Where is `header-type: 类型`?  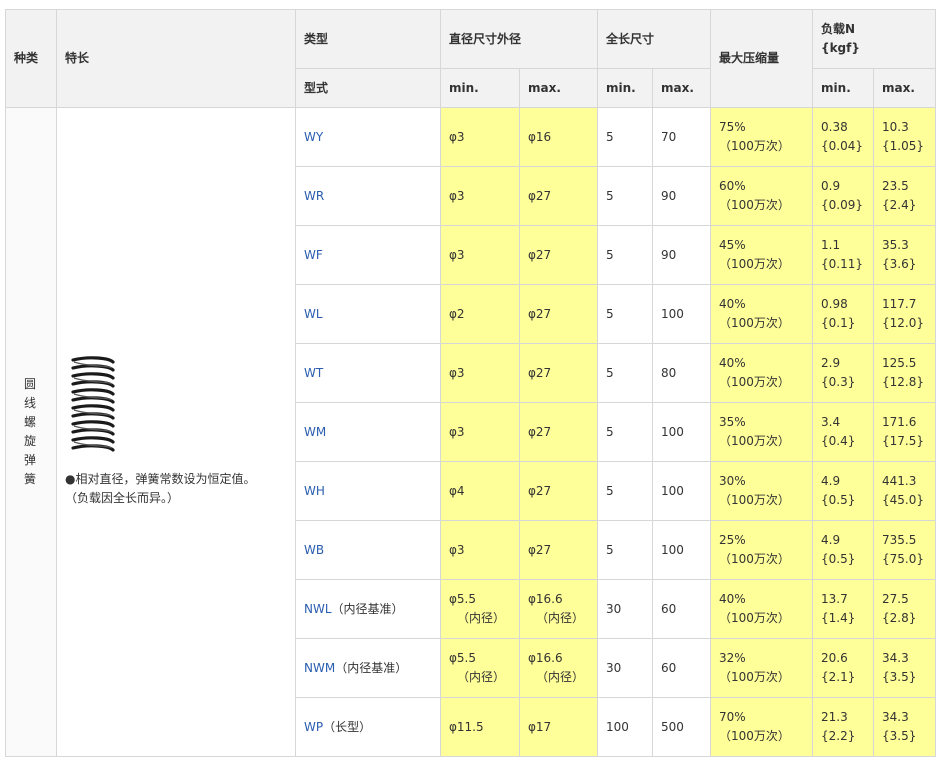
header-type: 类型 is located at coordinates (368, 39).